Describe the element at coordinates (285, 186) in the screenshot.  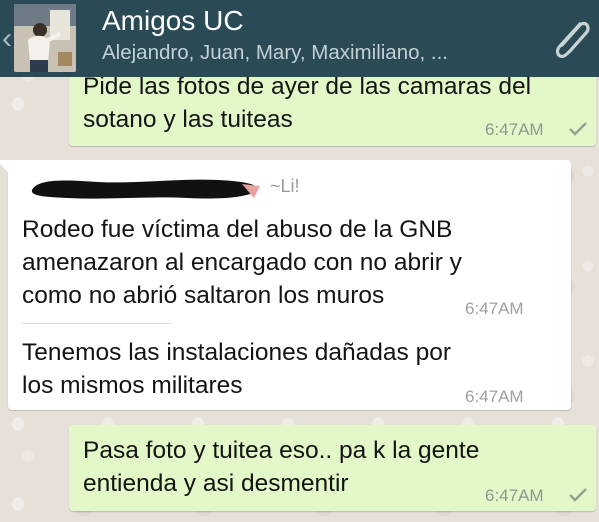
I see `sender-tag: ~Li!` at that location.